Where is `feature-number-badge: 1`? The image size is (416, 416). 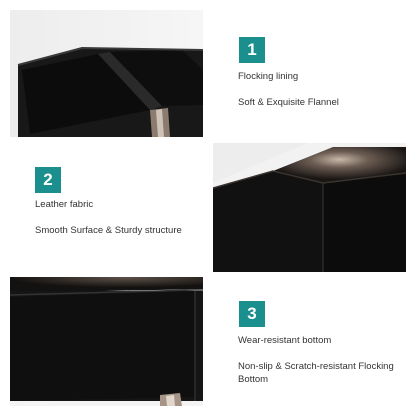
feature-number-badge: 1 is located at coordinates (252, 50).